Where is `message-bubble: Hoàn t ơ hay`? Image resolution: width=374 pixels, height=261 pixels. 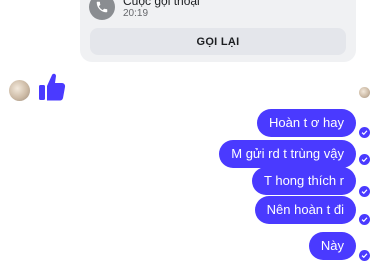 message-bubble: Hoàn t ơ hay is located at coordinates (306, 123).